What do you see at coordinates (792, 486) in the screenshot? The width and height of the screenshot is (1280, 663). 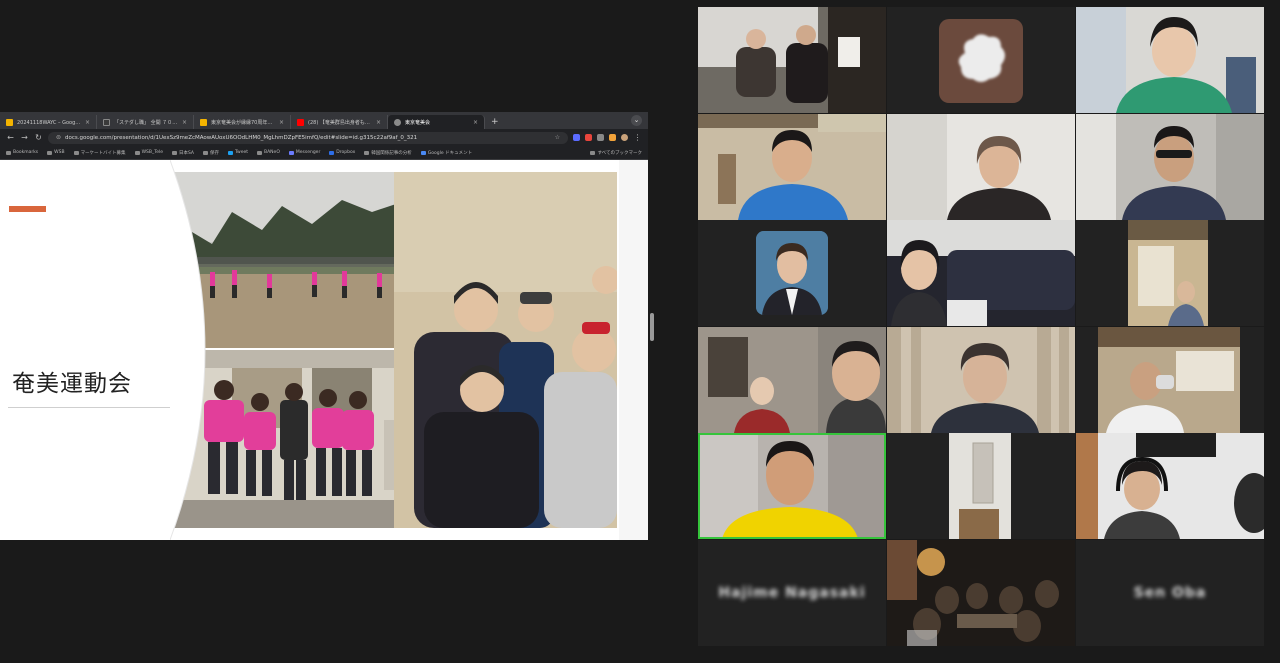 I see `participant-video-tile-active-speaker` at bounding box center [792, 486].